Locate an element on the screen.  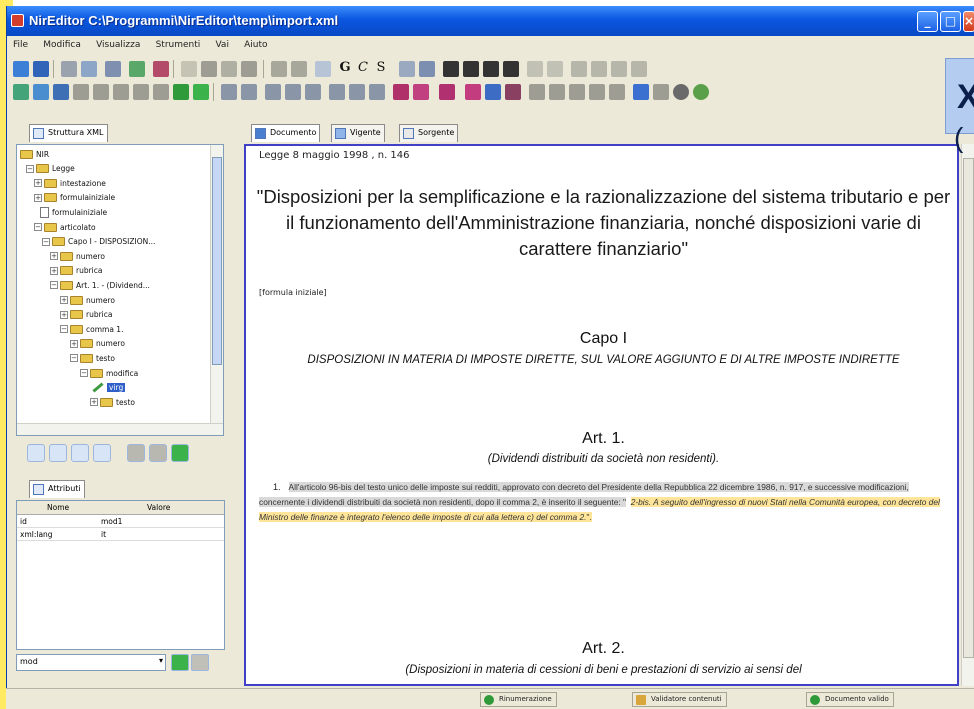
pane-splitter is located at coordinates (127, 474).